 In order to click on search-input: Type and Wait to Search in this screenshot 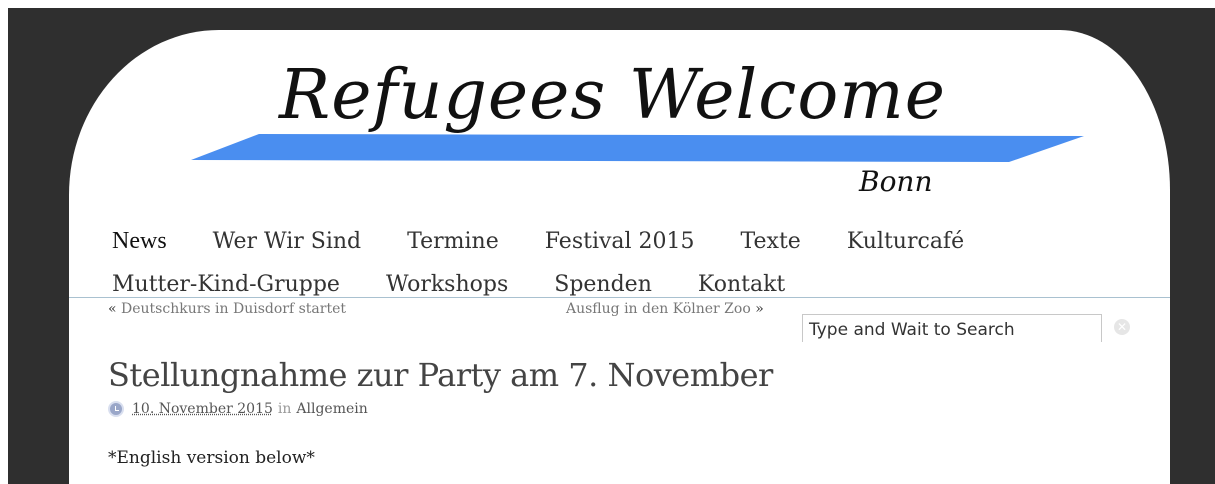, I will do `click(952, 328)`.